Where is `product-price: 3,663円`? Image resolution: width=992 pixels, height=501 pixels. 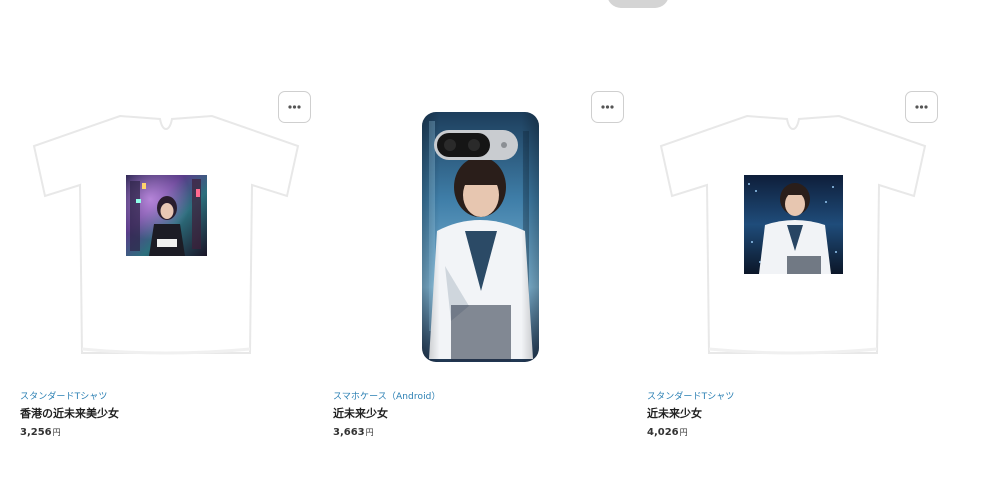
product-price: 3,663円 is located at coordinates (353, 432).